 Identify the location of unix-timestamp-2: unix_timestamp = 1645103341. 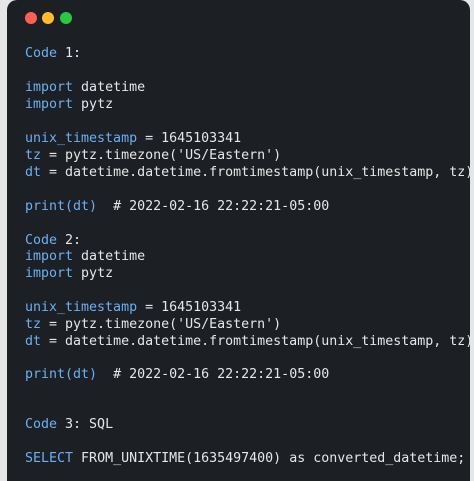
(133, 307).